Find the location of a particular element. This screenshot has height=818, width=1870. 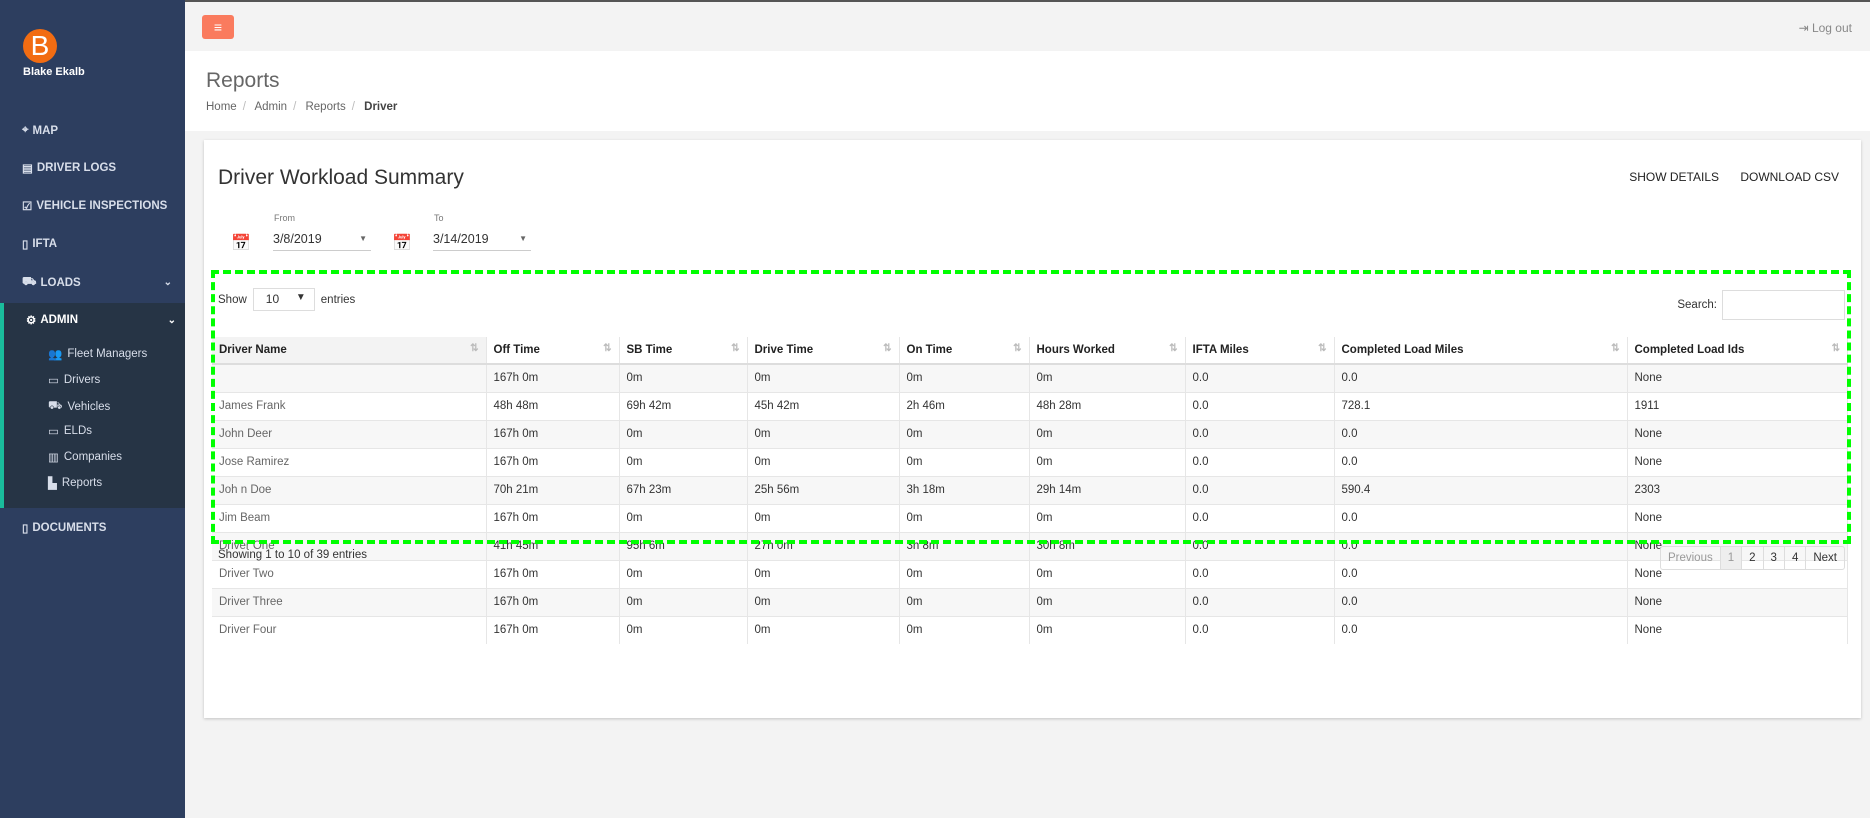

column-header: IFTA Miles ⇅ is located at coordinates (1260, 351).